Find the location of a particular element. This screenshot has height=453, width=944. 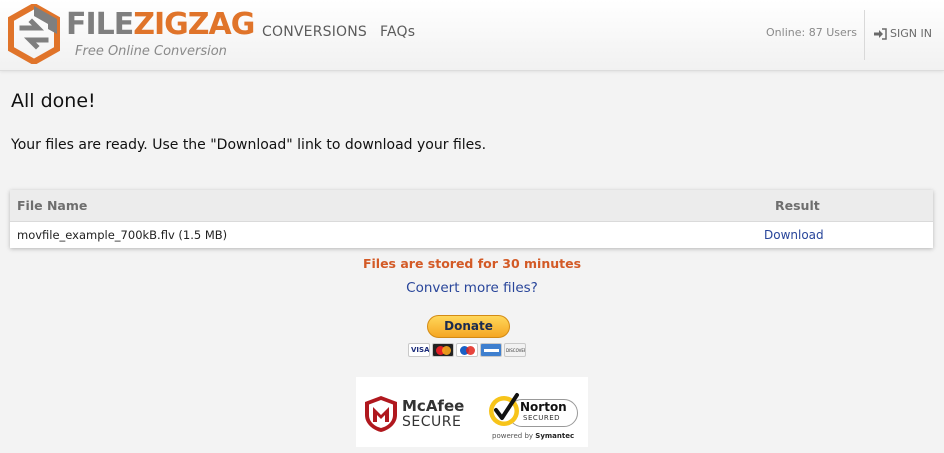

column-header-result: Result is located at coordinates (797, 205).